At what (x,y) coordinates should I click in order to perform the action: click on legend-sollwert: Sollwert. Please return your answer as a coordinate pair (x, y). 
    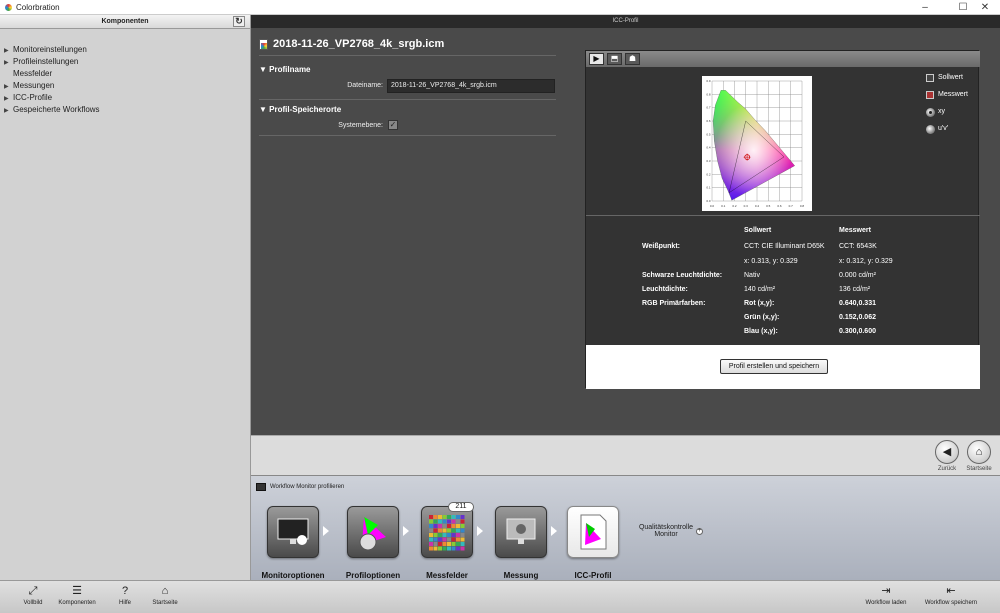
    Looking at the image, I should click on (947, 81).